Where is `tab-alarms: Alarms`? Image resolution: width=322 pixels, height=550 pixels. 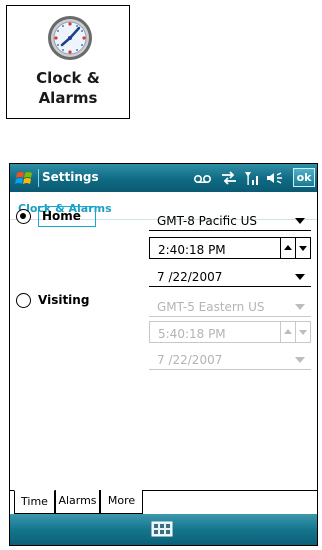
tab-alarms: Alarms is located at coordinates (77, 502).